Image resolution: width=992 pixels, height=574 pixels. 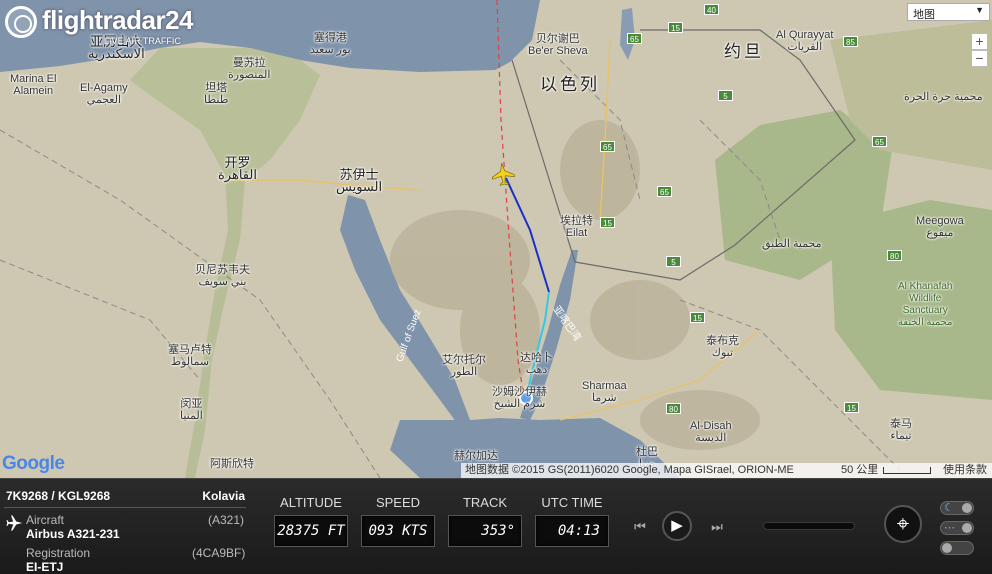 I want to click on label-israel: 以色列, so click(x=570, y=84).